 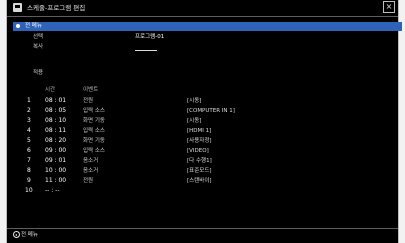 I want to click on row-time: 09 : 00, so click(x=56, y=150).